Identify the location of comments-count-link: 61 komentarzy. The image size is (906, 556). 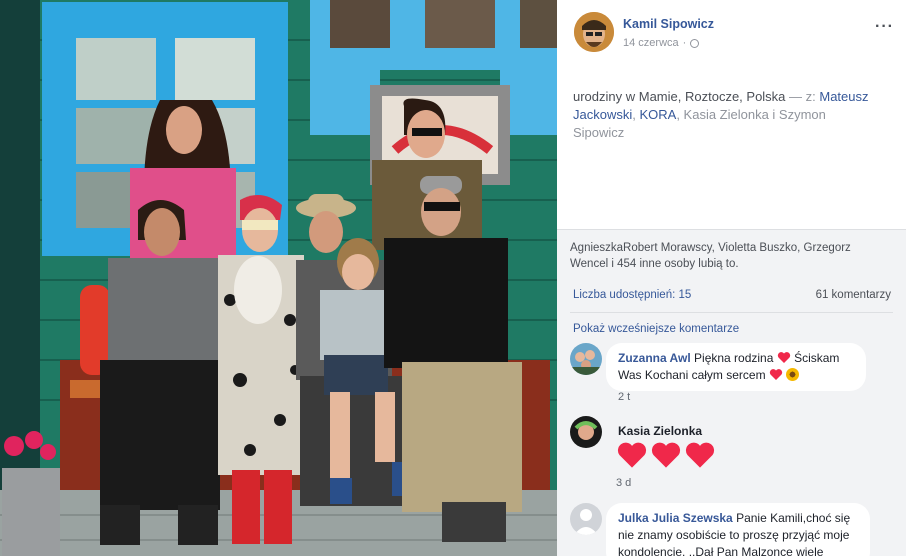
(853, 295).